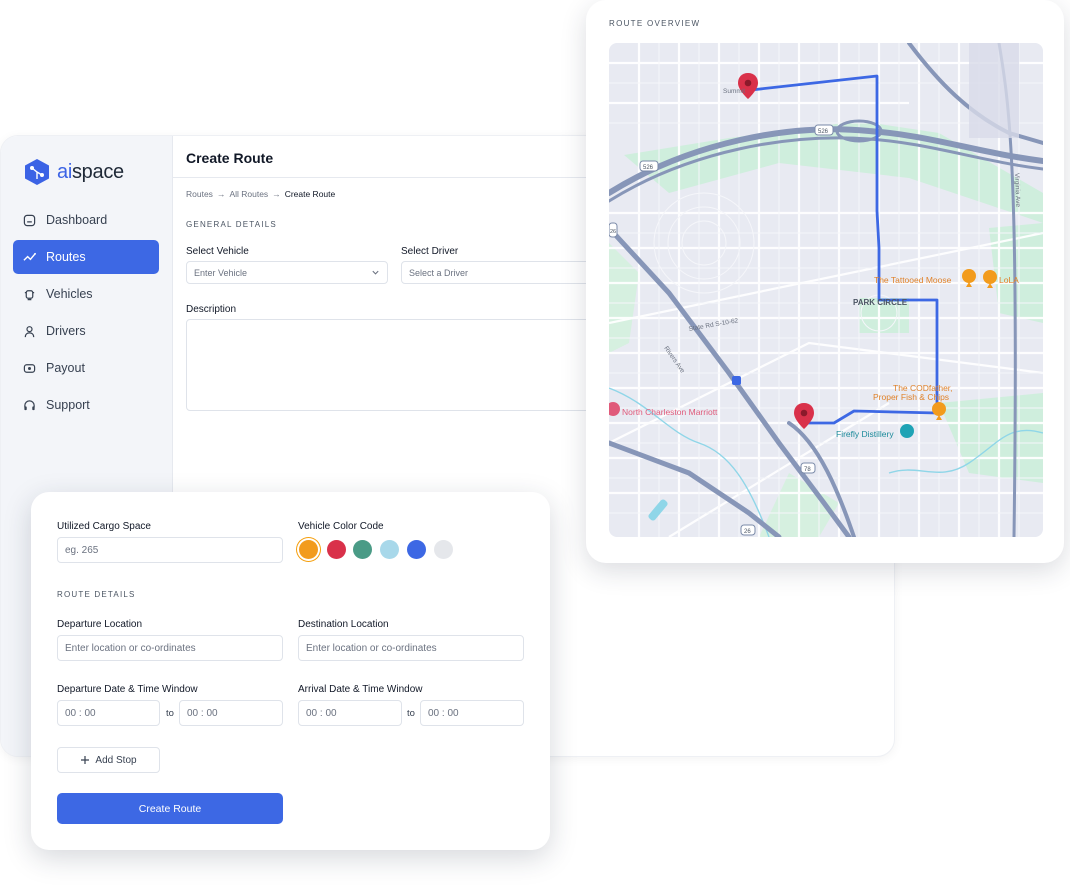 This screenshot has height=887, width=1070. What do you see at coordinates (248, 194) in the screenshot?
I see `breadcrumb-all-routes: All Routes` at bounding box center [248, 194].